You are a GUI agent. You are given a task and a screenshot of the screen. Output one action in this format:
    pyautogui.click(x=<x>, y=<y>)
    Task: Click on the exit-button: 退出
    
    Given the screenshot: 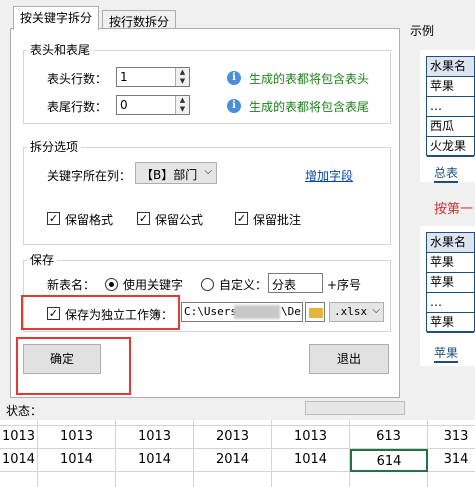 What is the action you would take?
    pyautogui.click(x=349, y=359)
    